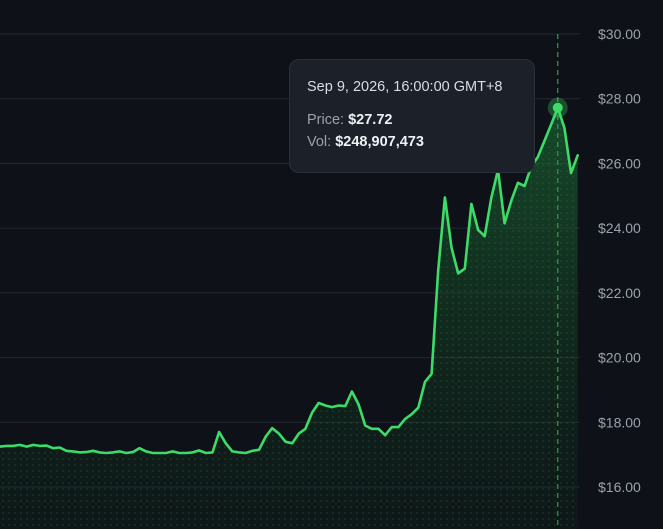  I want to click on tooltip-volume-value: $248,907,473, so click(379, 142).